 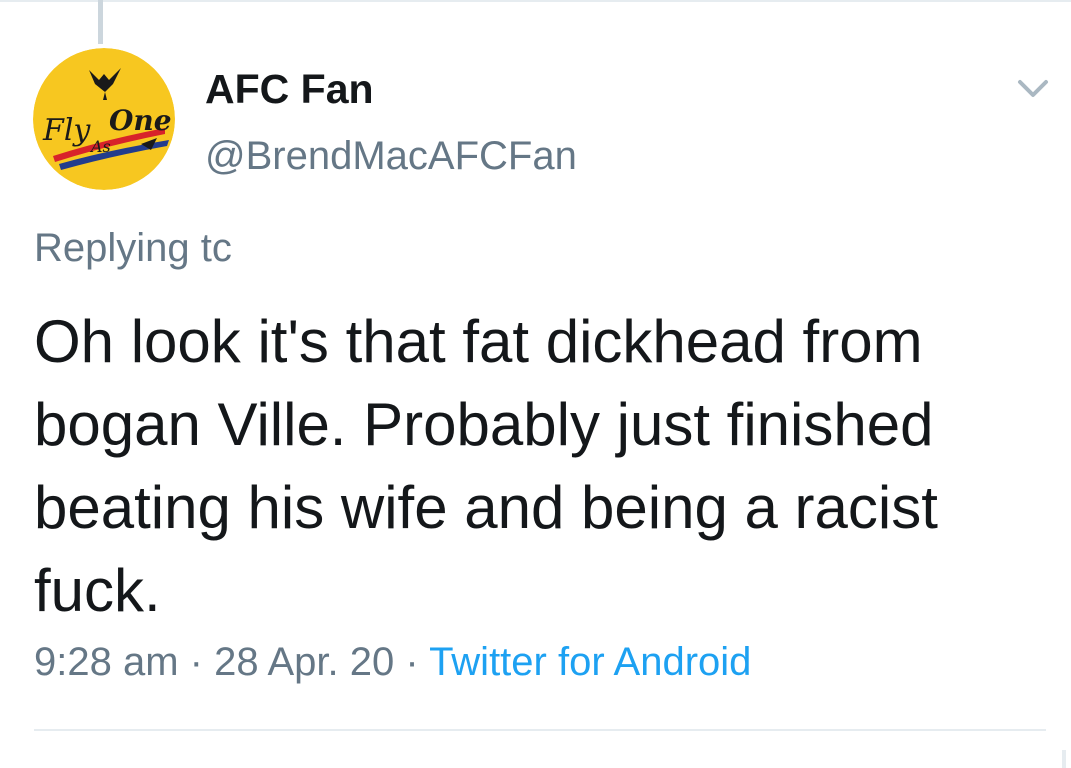 I want to click on divider, so click(x=540, y=730).